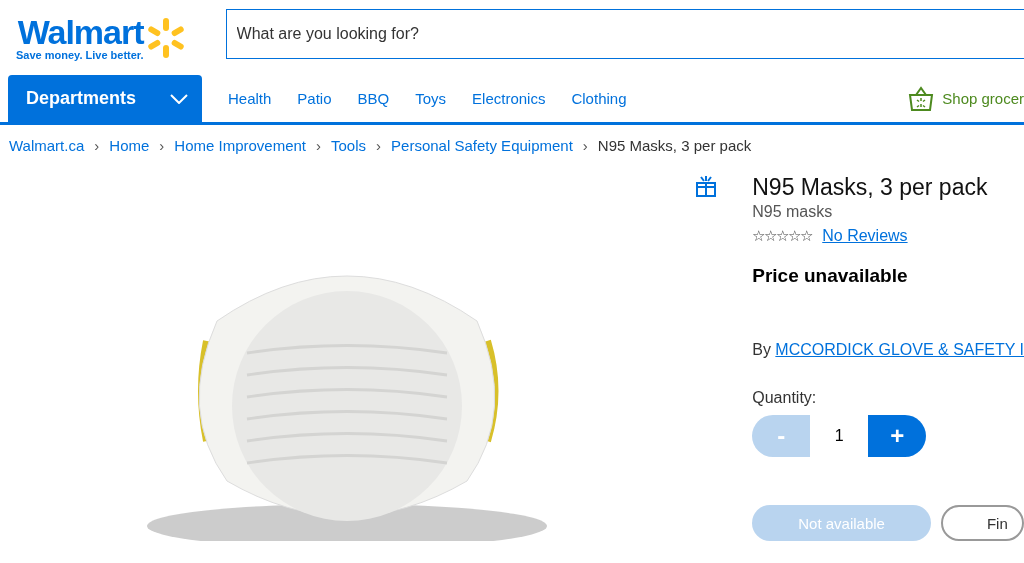  I want to click on nav-link: Clothing, so click(599, 98).